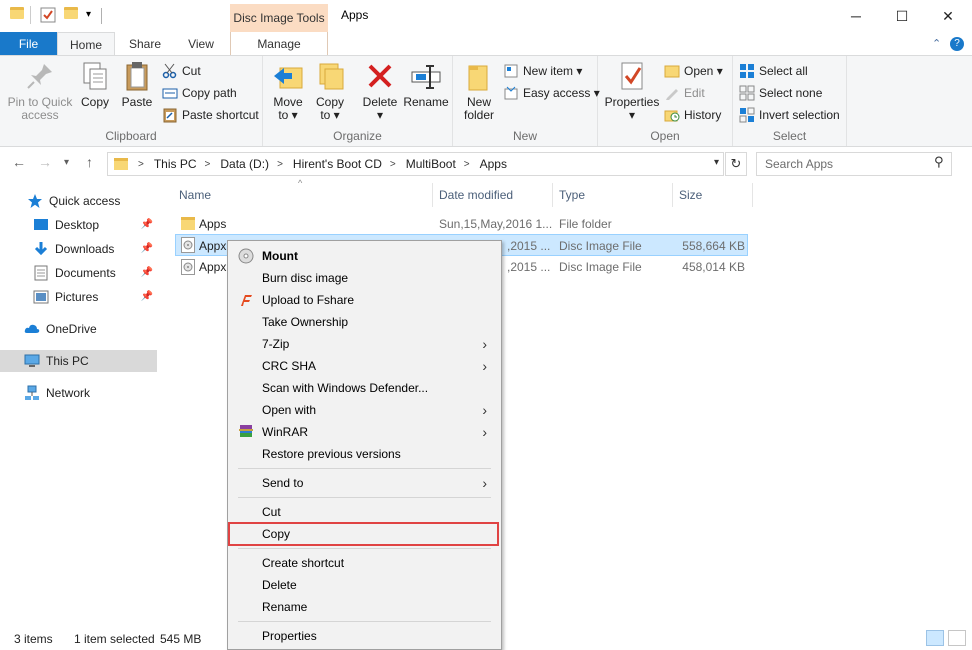  What do you see at coordinates (854, 164) in the screenshot?
I see `search-input: Search Apps` at bounding box center [854, 164].